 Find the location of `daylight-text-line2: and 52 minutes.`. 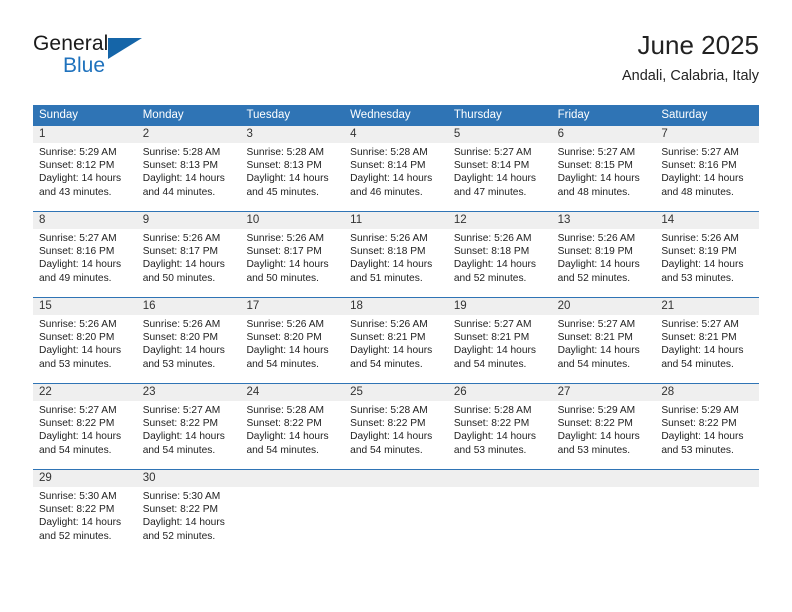

daylight-text-line2: and 52 minutes. is located at coordinates (594, 278).